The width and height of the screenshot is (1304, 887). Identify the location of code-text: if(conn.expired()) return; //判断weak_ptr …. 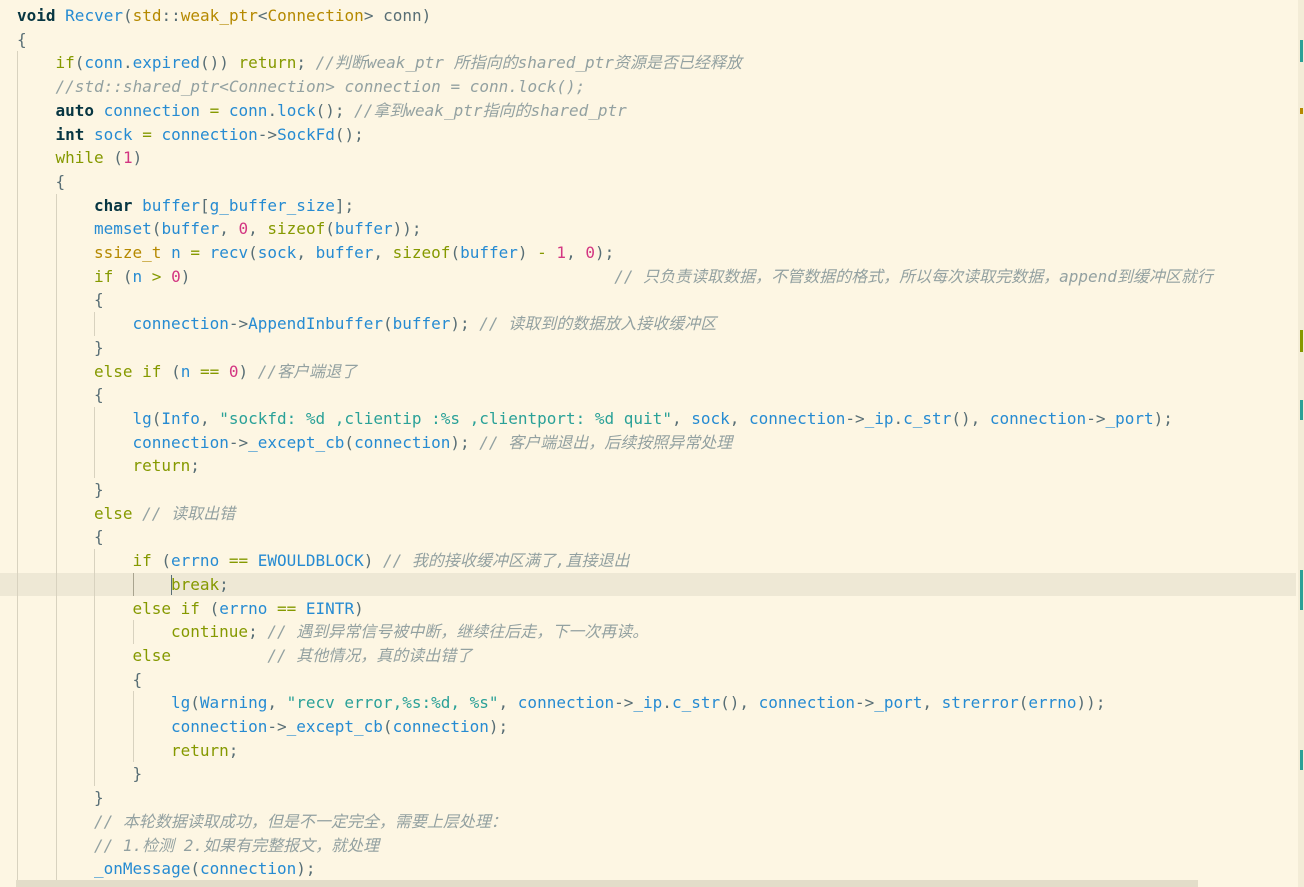
(399, 63).